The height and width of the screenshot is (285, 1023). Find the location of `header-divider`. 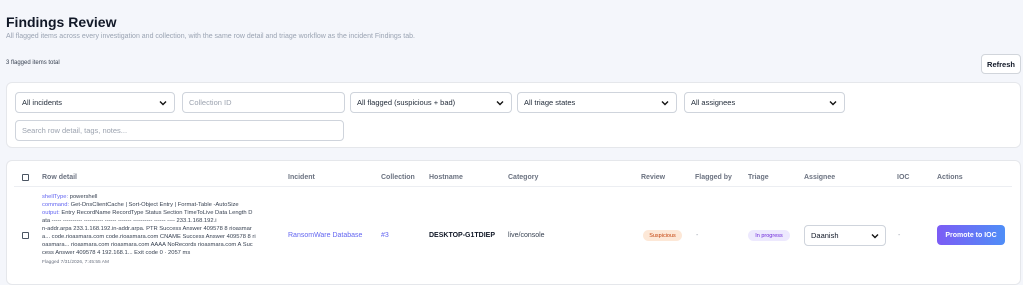

header-divider is located at coordinates (513, 186).